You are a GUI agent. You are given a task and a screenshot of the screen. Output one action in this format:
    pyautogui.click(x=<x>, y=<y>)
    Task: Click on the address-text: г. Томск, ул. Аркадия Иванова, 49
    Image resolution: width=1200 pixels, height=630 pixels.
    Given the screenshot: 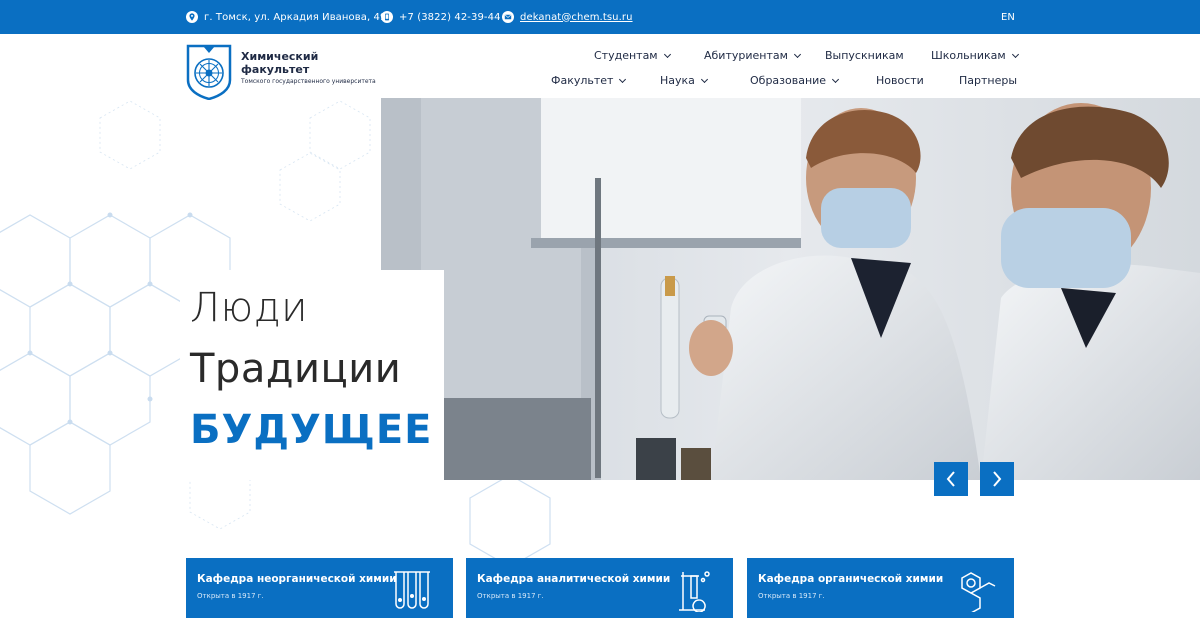 What is the action you would take?
    pyautogui.click(x=295, y=17)
    